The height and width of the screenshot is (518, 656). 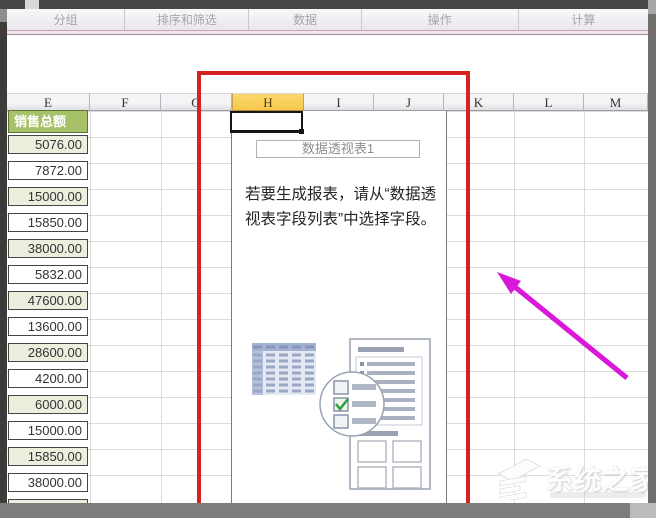 I want to click on ribbon-group-label: 数据, so click(x=305, y=20).